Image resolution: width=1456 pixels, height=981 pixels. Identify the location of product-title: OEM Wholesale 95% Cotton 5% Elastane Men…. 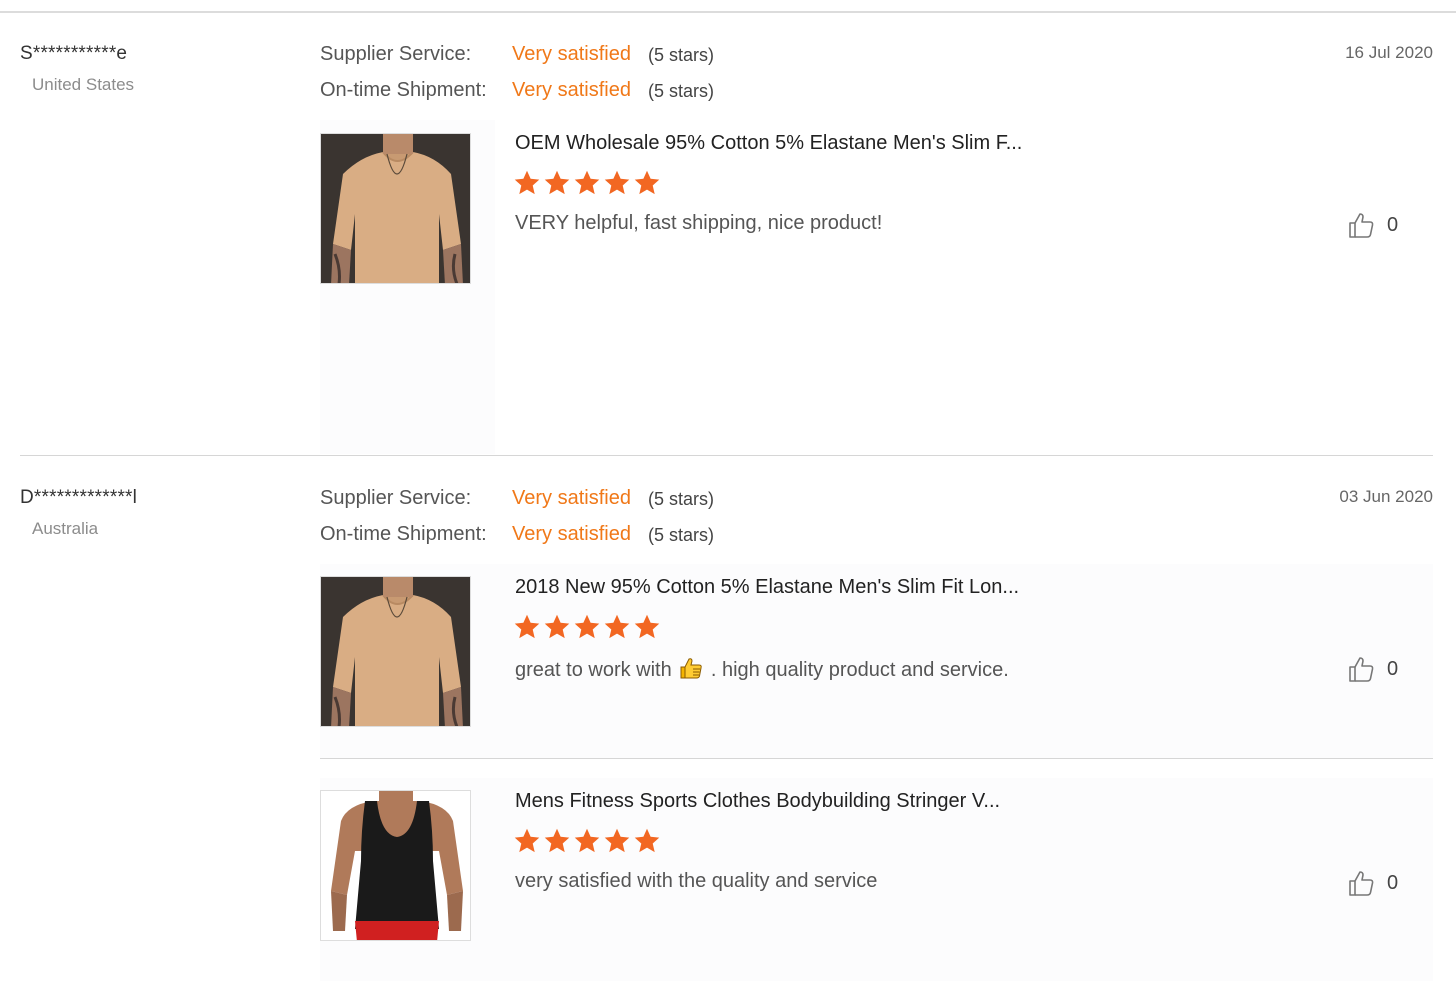
(768, 143).